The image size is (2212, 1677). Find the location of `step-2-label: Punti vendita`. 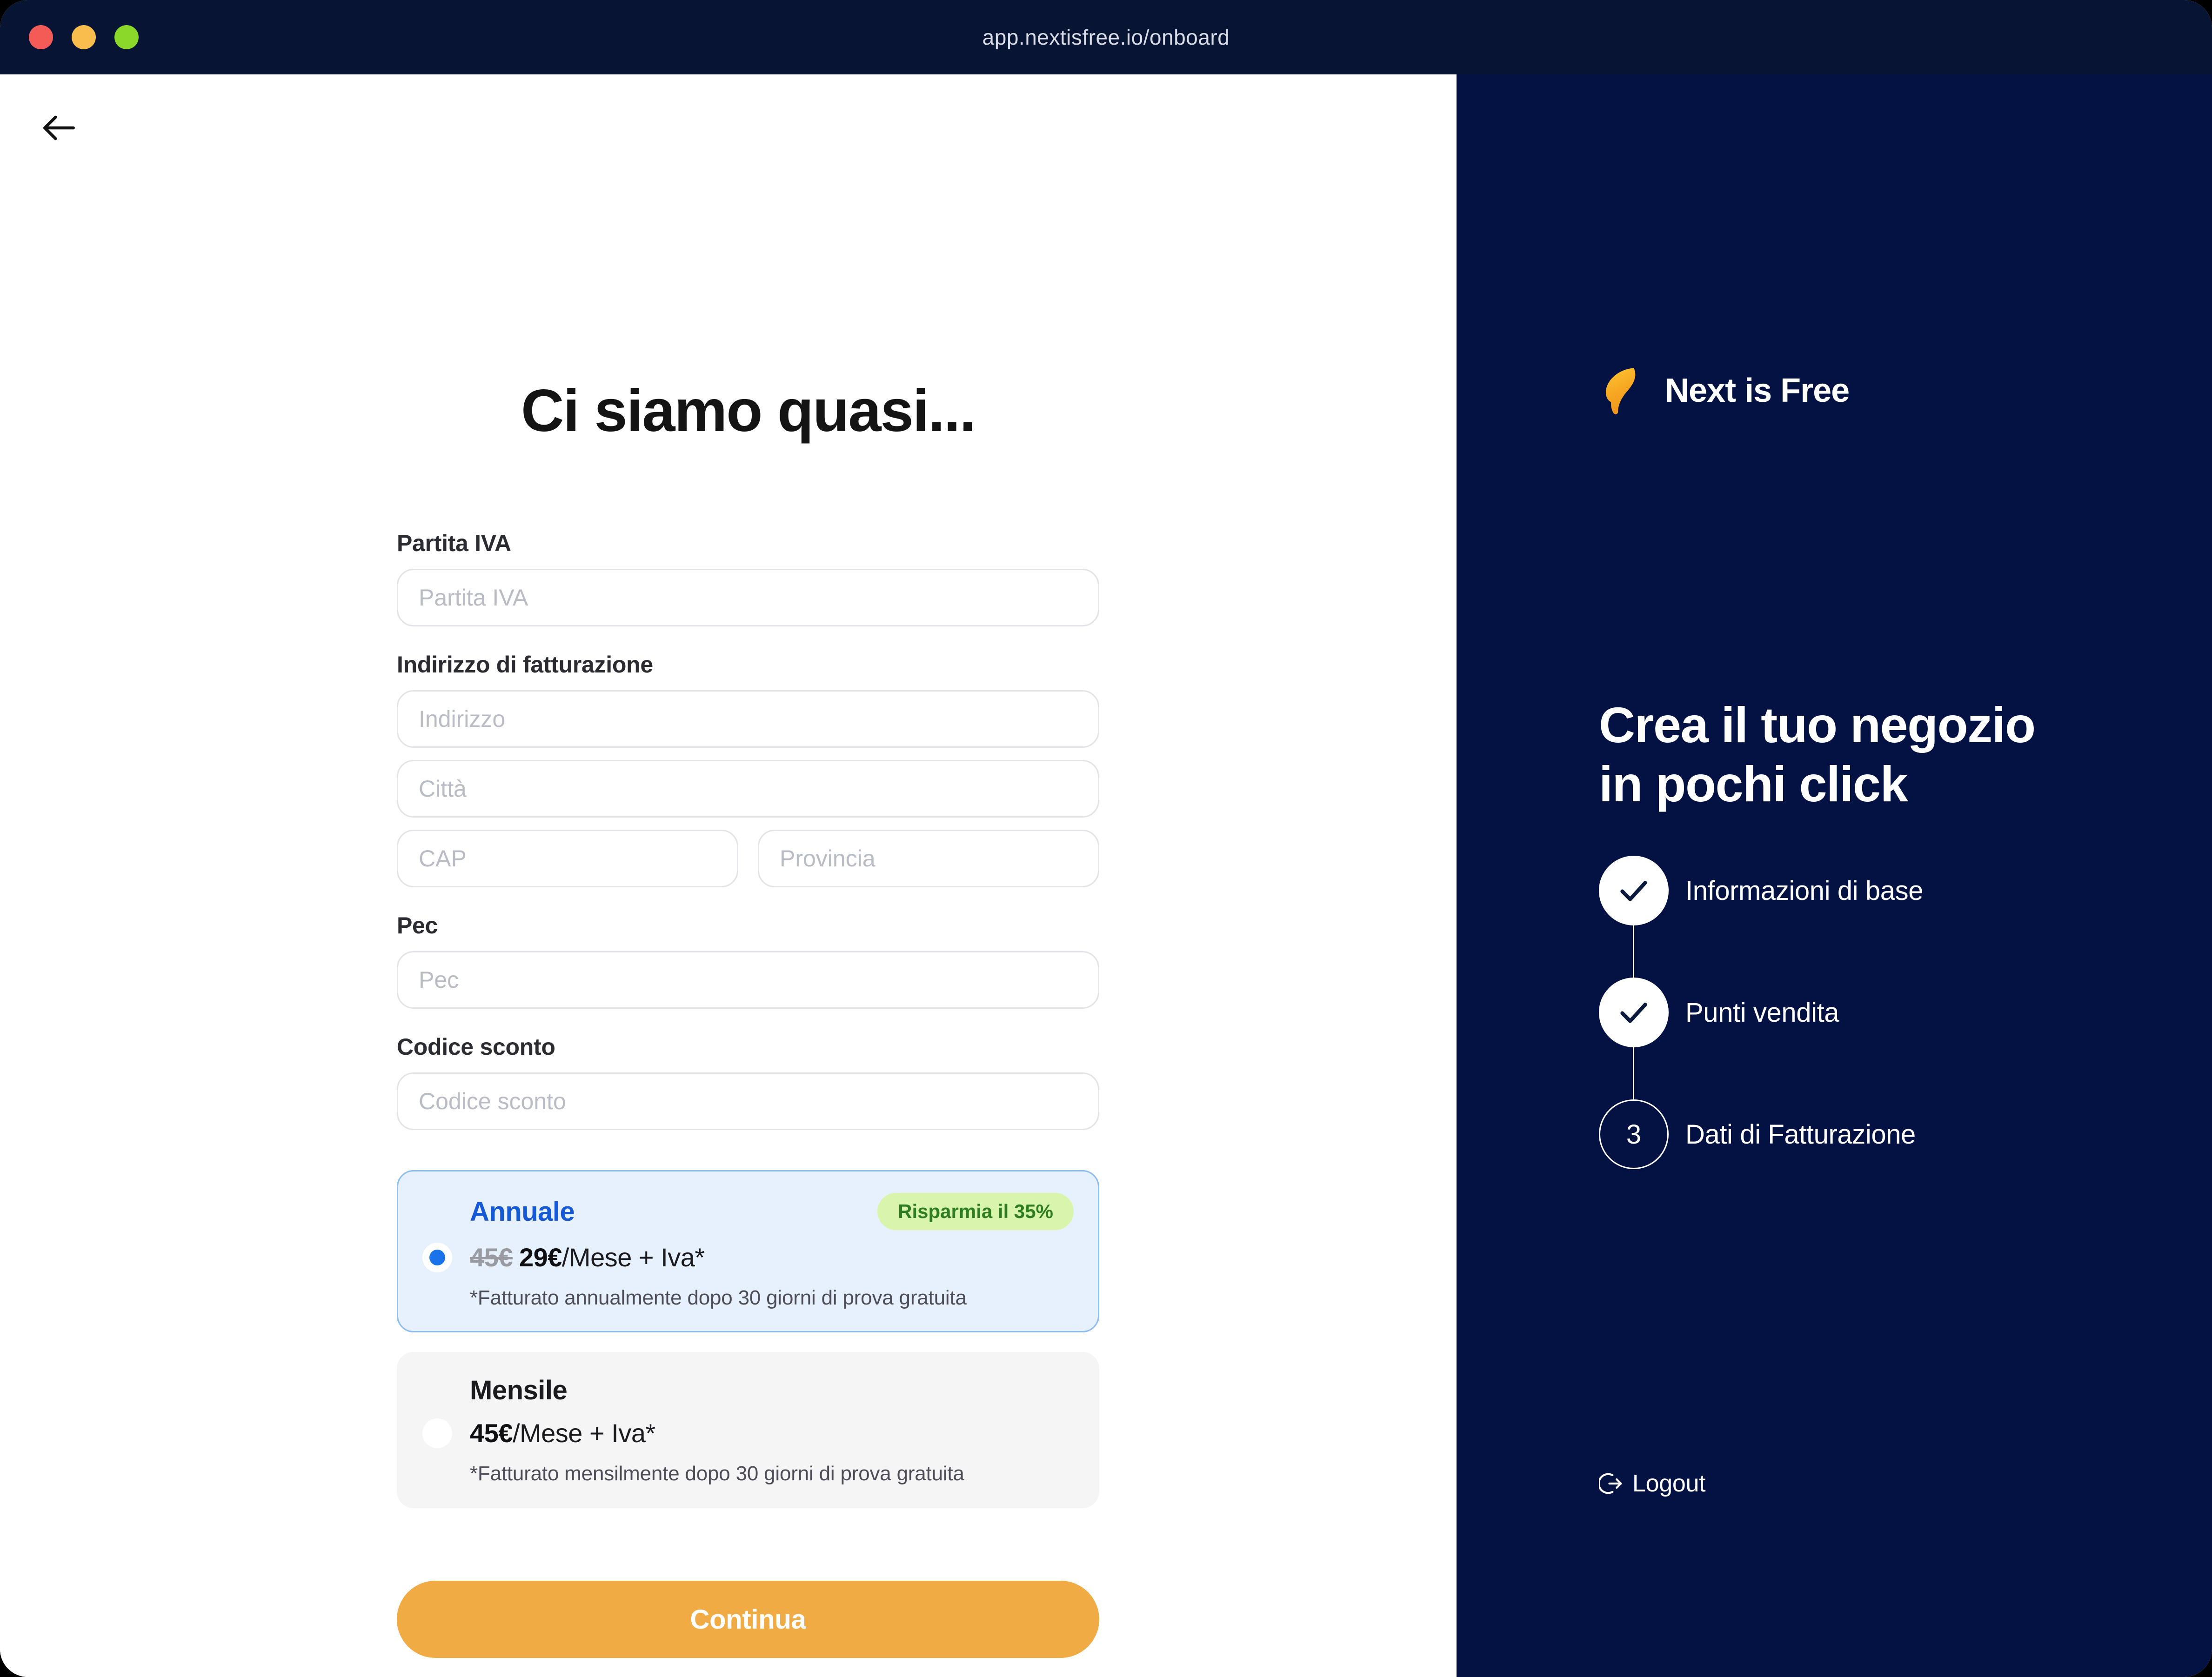

step-2-label: Punti vendita is located at coordinates (1762, 1012).